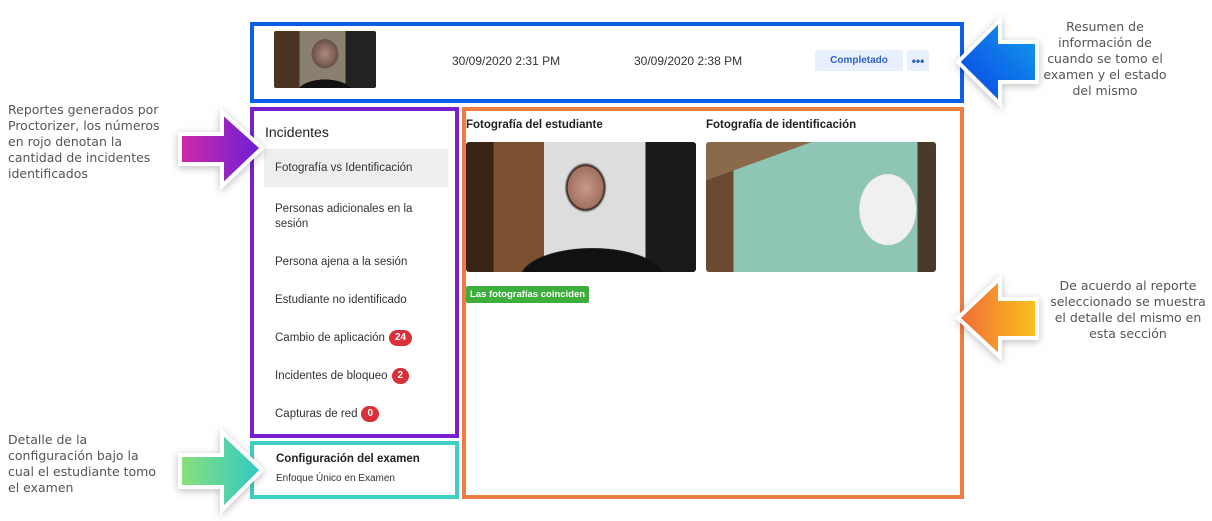 This screenshot has width=1212, height=521. Describe the element at coordinates (997, 317) in the screenshot. I see `arrow-detail-icon` at that location.